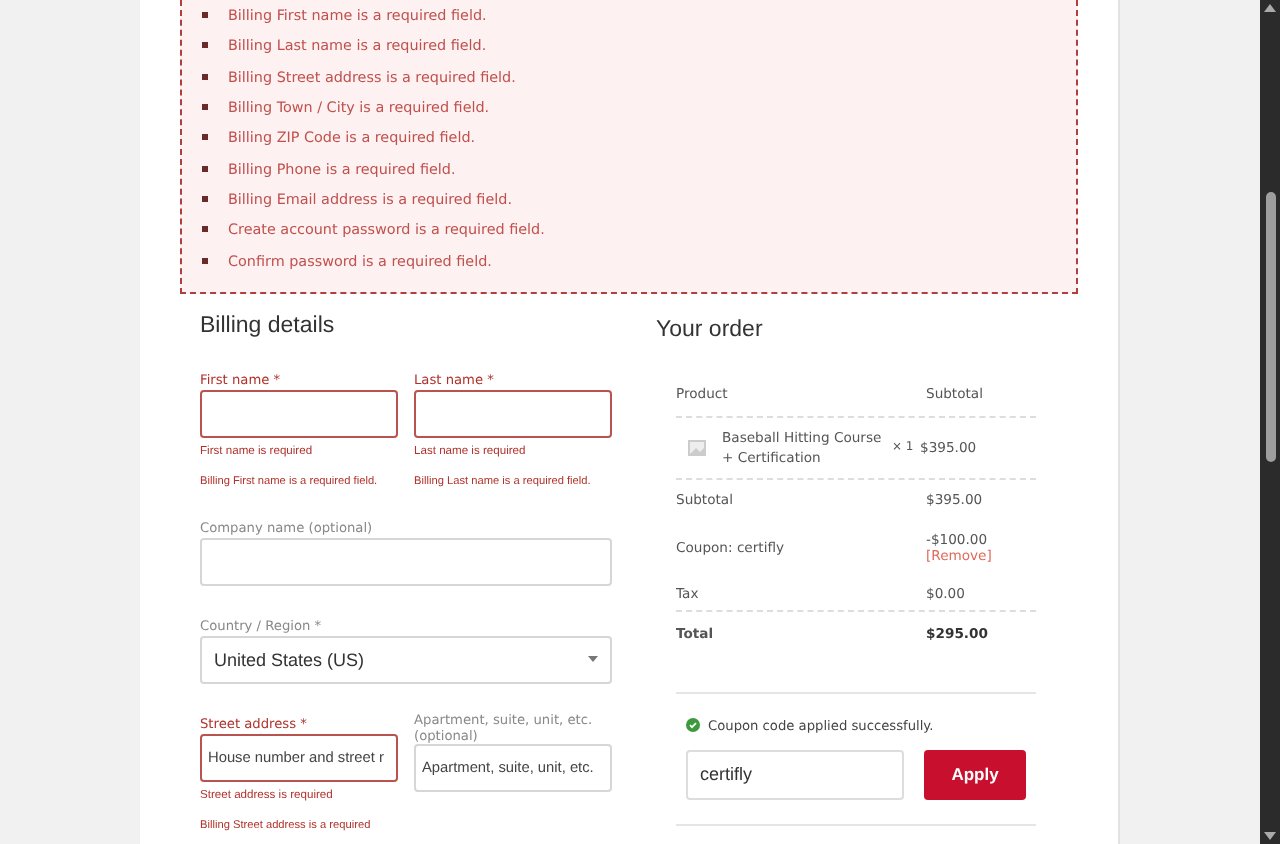 The image size is (1280, 844). I want to click on section-title: Billing details, so click(268, 327).